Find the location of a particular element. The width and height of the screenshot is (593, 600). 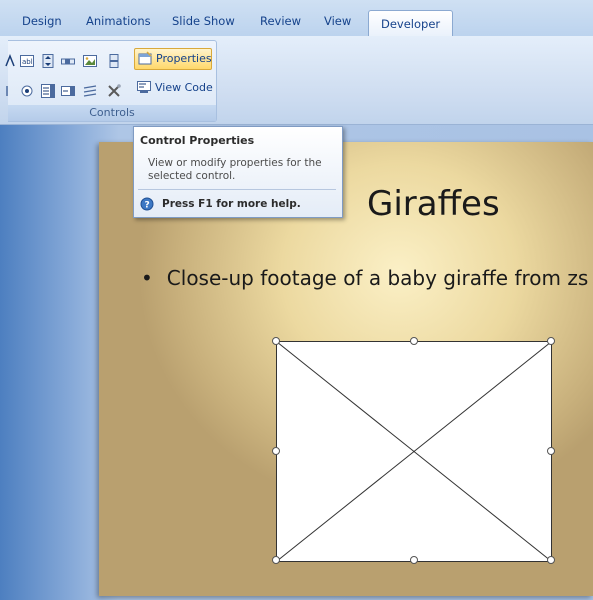

resize-handle-top-left is located at coordinates (276, 341).